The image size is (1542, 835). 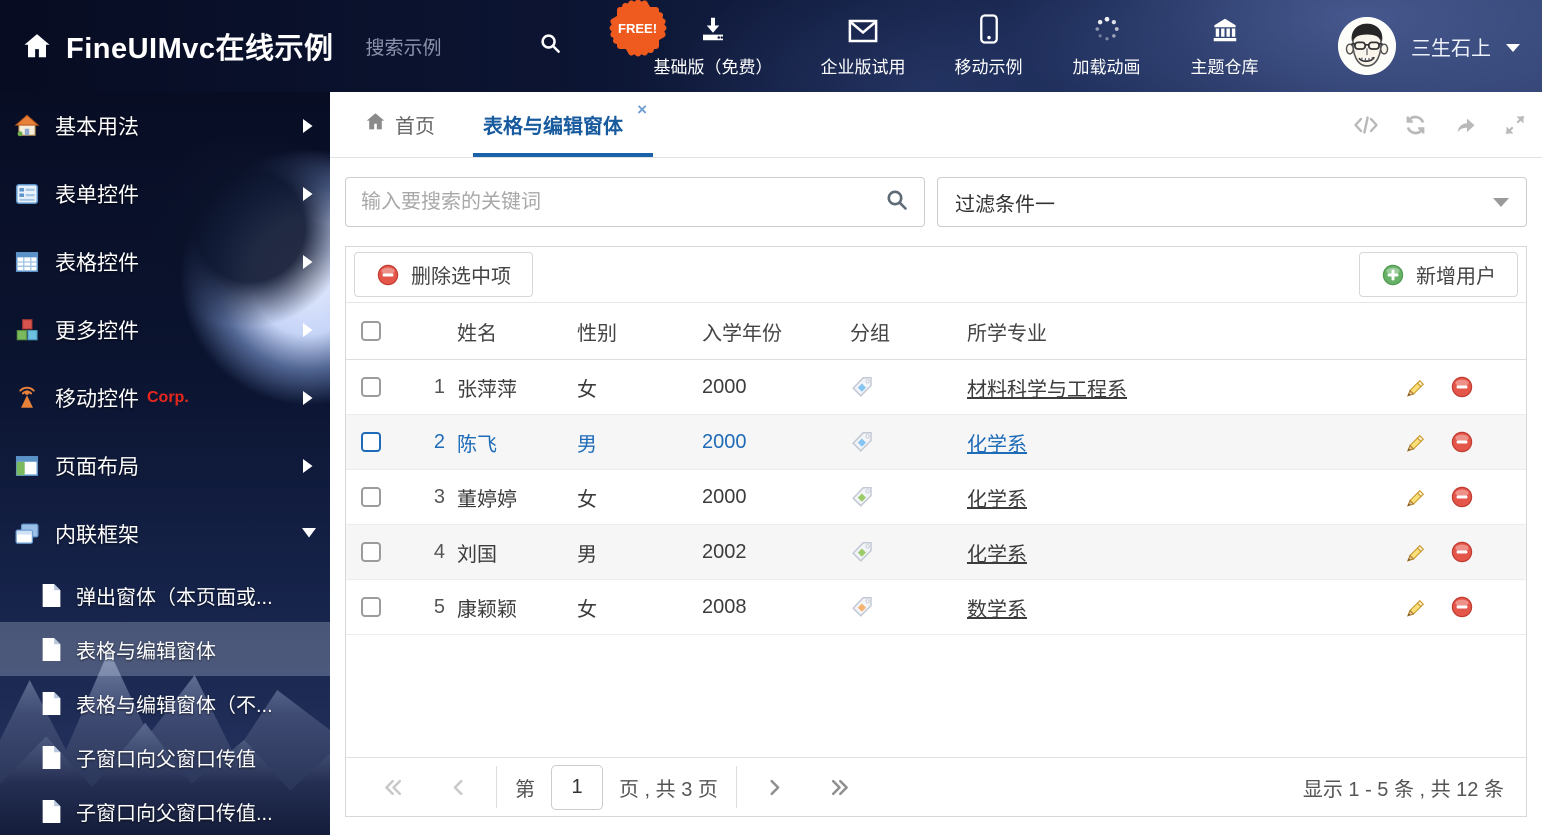 What do you see at coordinates (165, 534) in the screenshot?
I see `sidebar-item: 内联框架` at bounding box center [165, 534].